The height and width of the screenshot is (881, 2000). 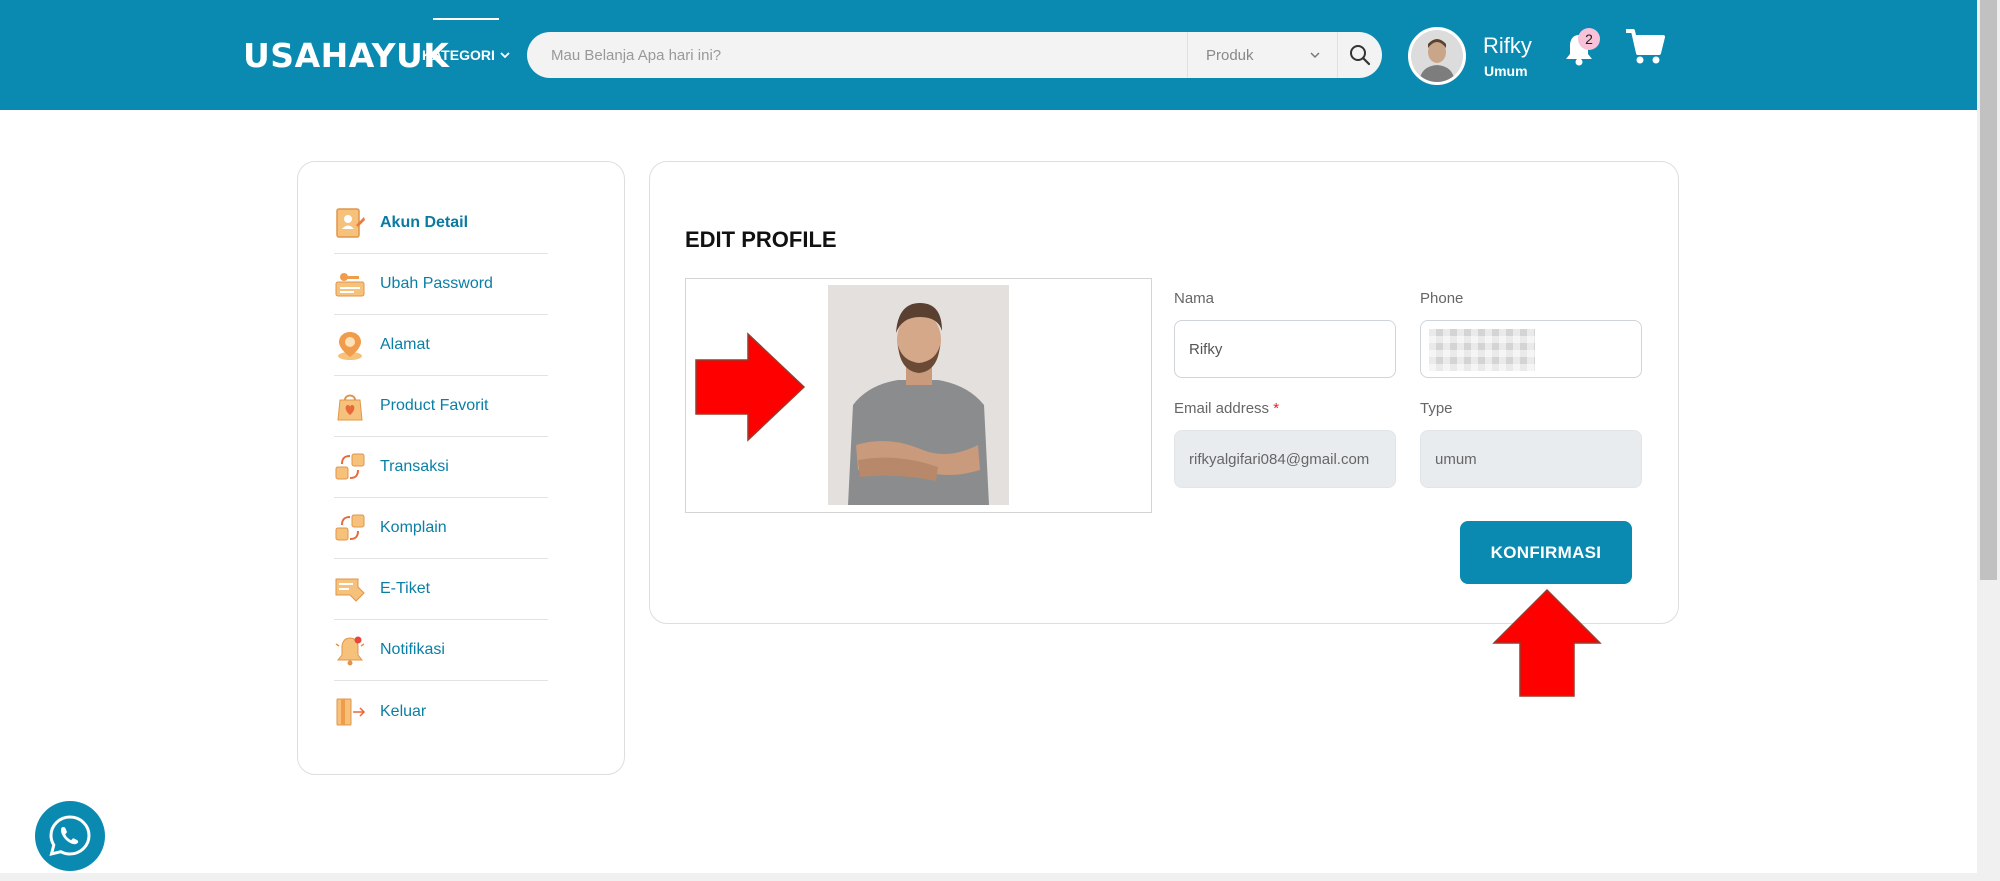 What do you see at coordinates (1507, 46) in the screenshot?
I see `user-name: Rifky` at bounding box center [1507, 46].